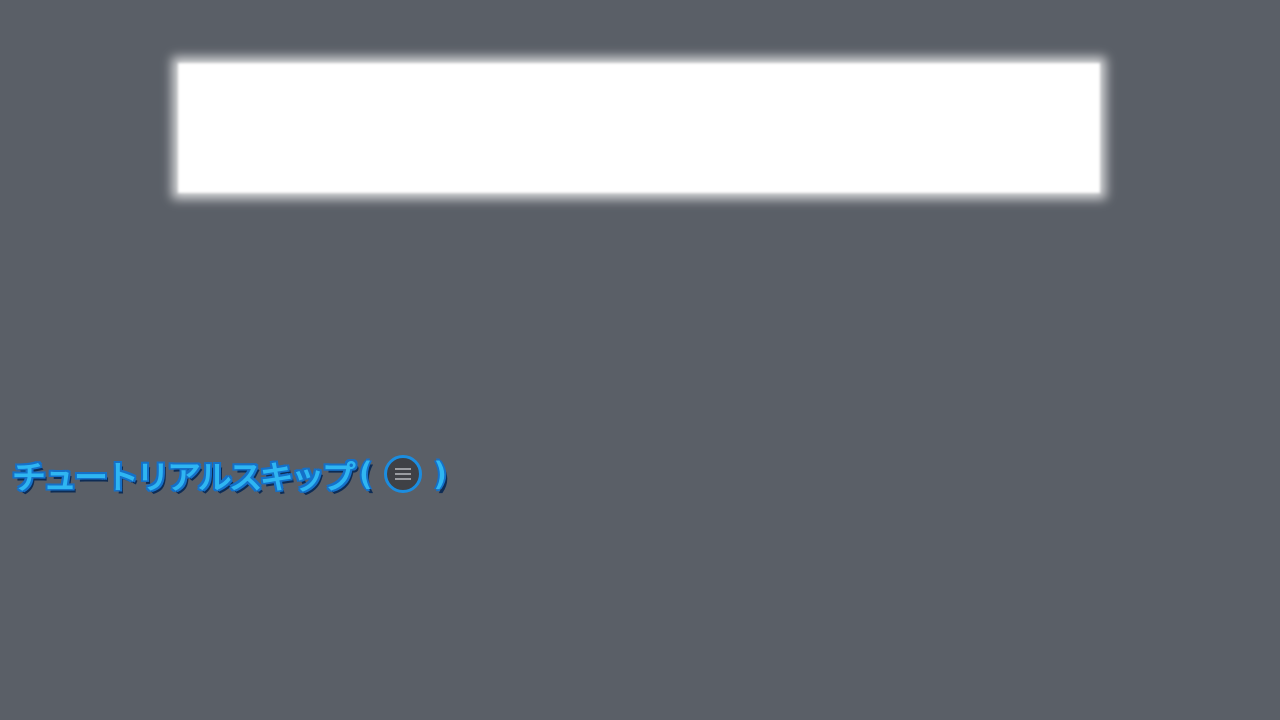 This screenshot has width=1280, height=720. I want to click on hamburger-menu-icon, so click(402, 474).